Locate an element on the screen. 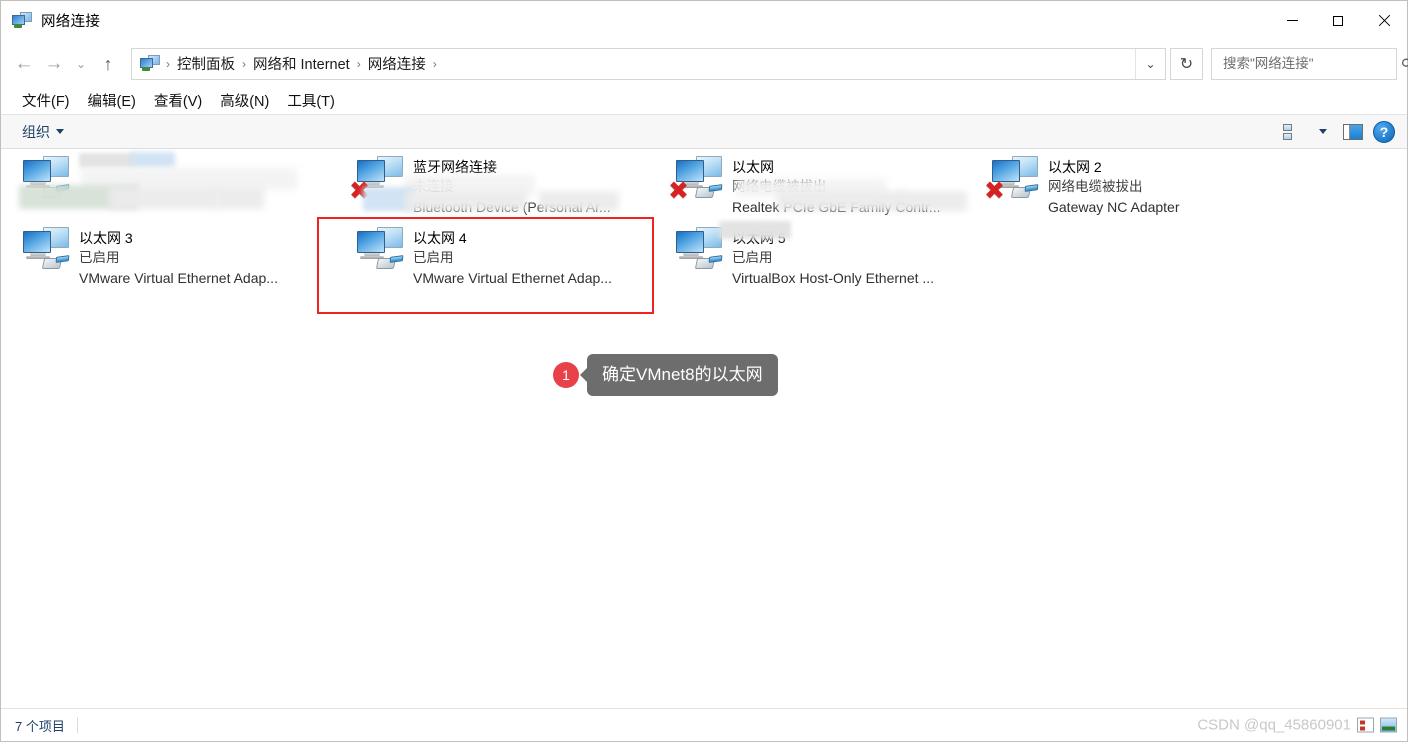  annotation-callout: 1 确定VMnet8的以太网 is located at coordinates (665, 375).